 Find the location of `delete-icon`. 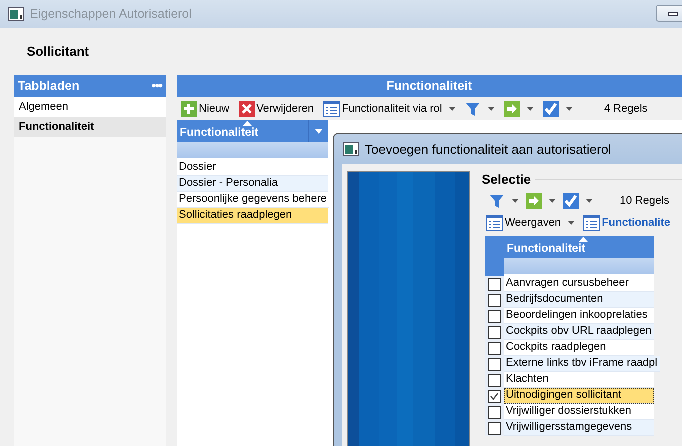

delete-icon is located at coordinates (246, 108).